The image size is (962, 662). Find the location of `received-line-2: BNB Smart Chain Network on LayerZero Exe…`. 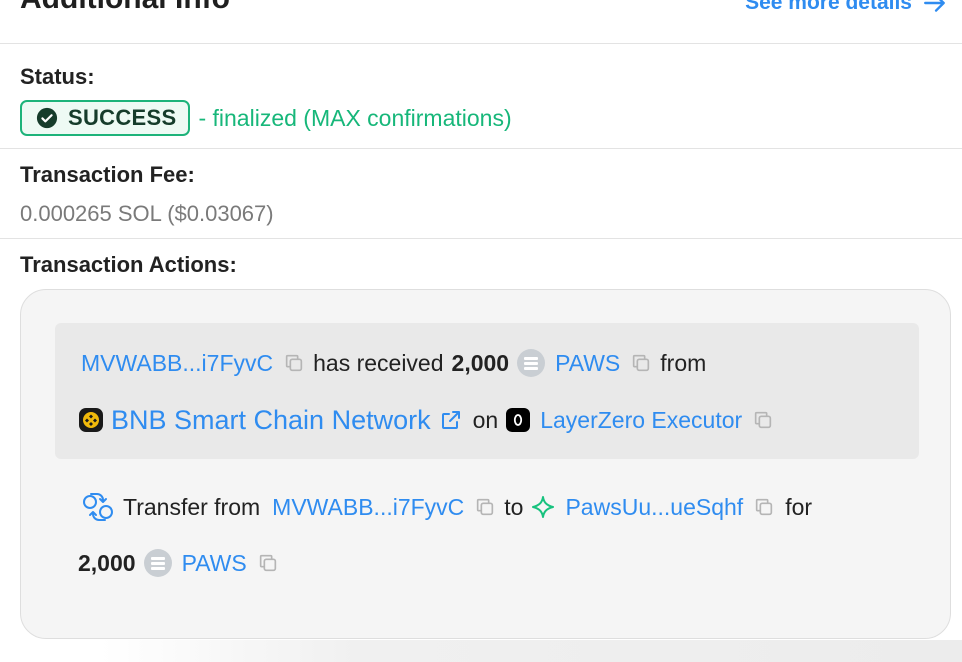

received-line-2: BNB Smart Chain Network on LayerZero Exe… is located at coordinates (426, 420).